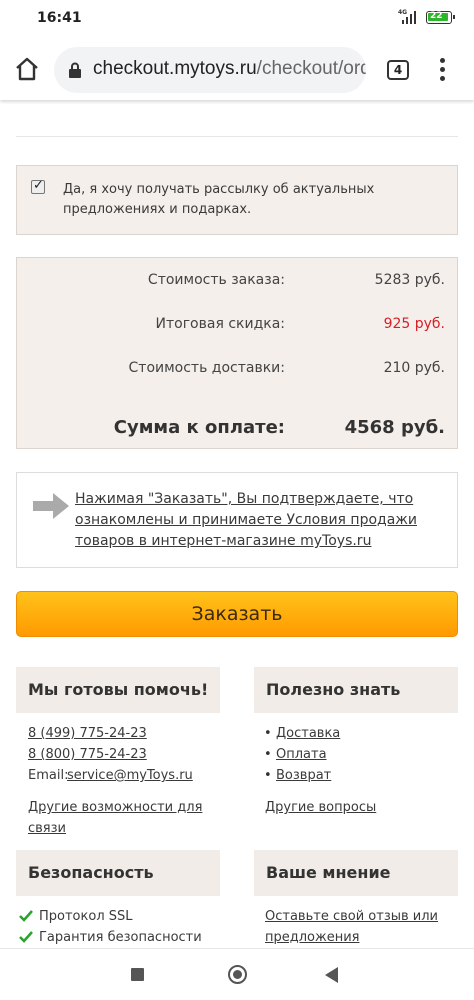 This screenshot has width=474, height=1000. Describe the element at coordinates (237, 136) in the screenshot. I see `divider` at that location.